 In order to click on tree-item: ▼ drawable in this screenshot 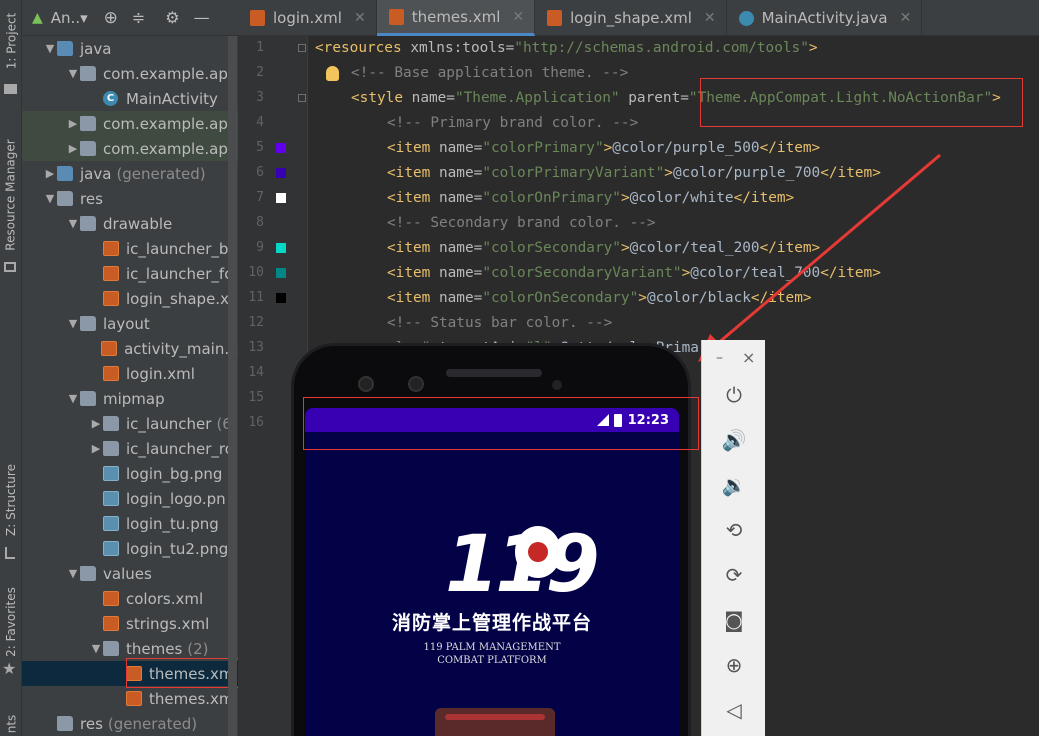, I will do `click(130, 223)`.